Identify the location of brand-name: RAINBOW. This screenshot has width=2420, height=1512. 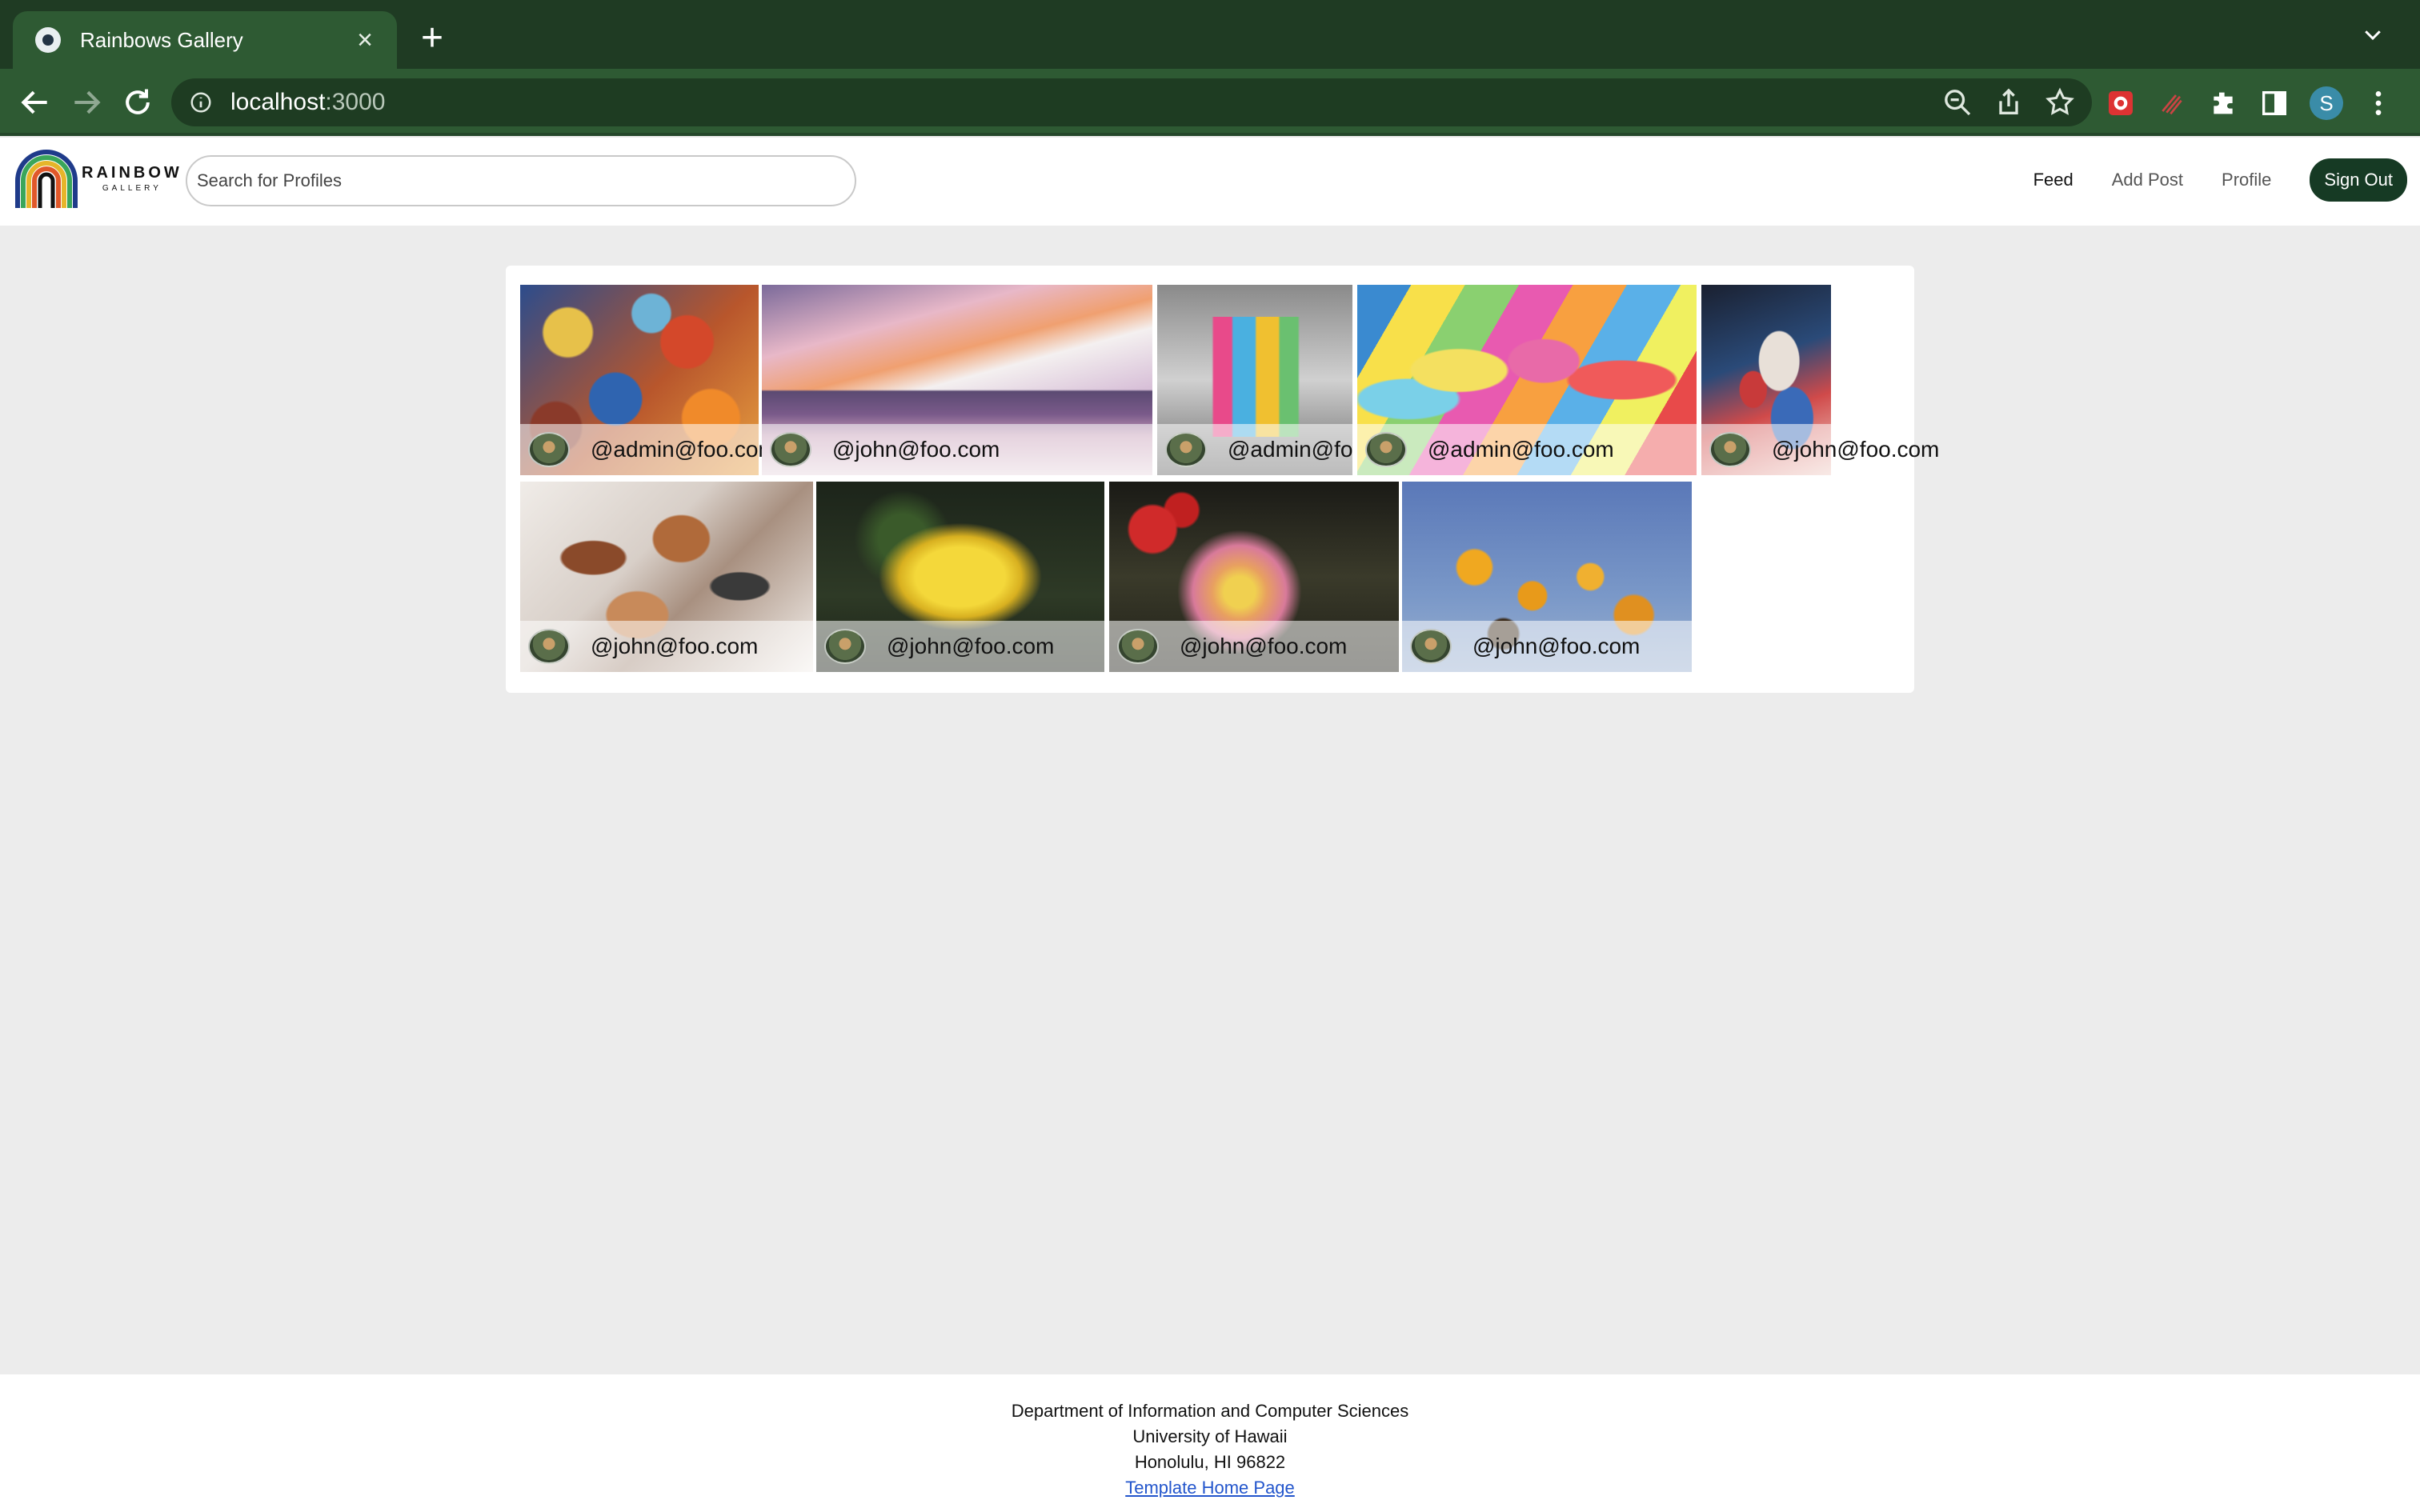
(132, 173).